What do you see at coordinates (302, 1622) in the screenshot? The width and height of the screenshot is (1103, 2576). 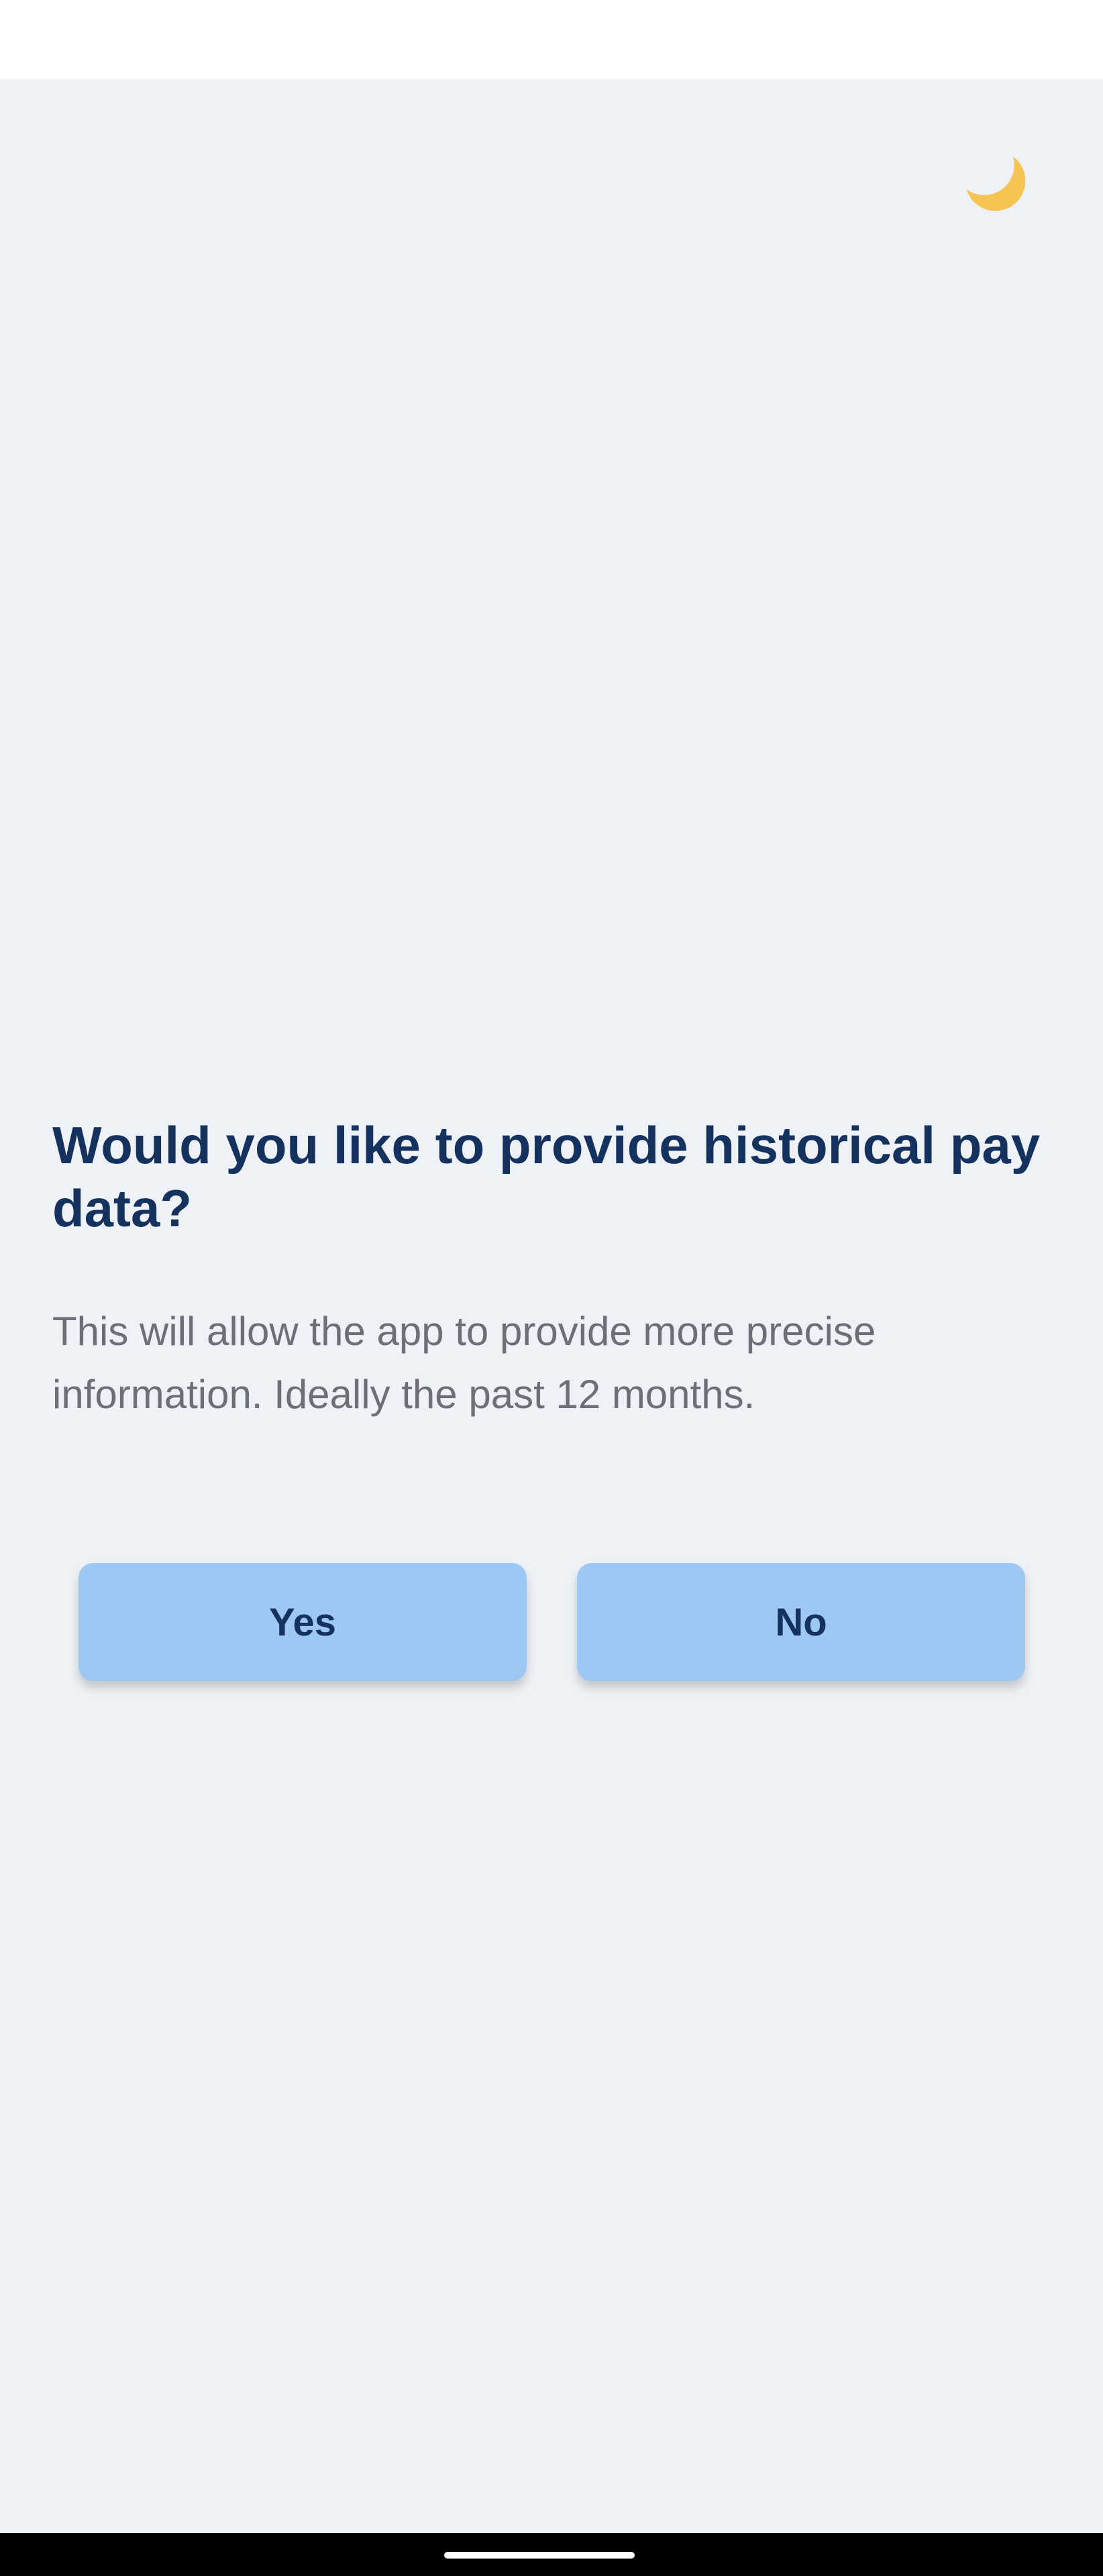 I see `yes-button: Yes` at bounding box center [302, 1622].